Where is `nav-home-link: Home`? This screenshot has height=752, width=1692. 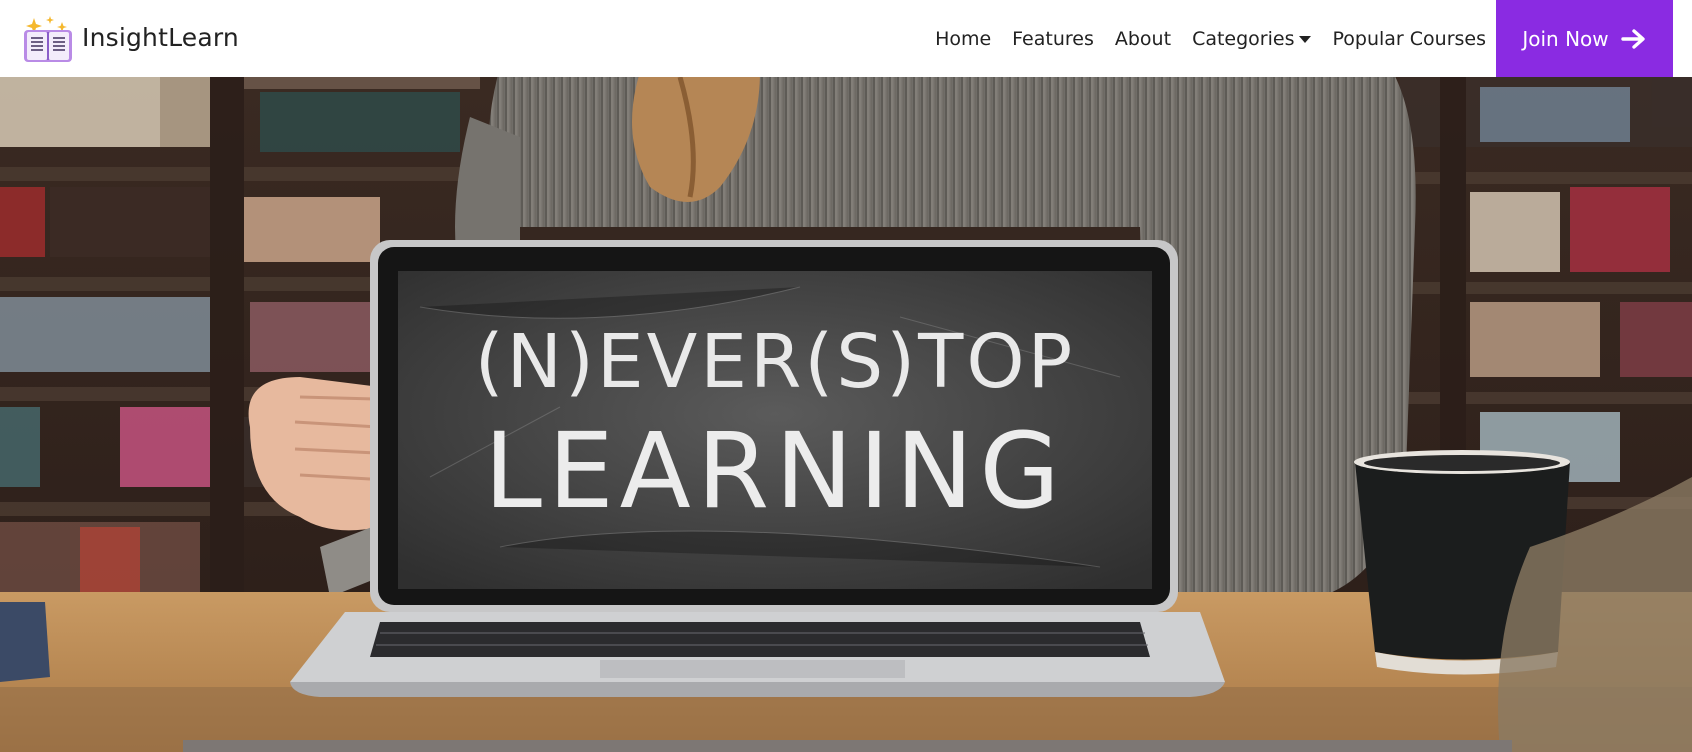 nav-home-link: Home is located at coordinates (963, 39).